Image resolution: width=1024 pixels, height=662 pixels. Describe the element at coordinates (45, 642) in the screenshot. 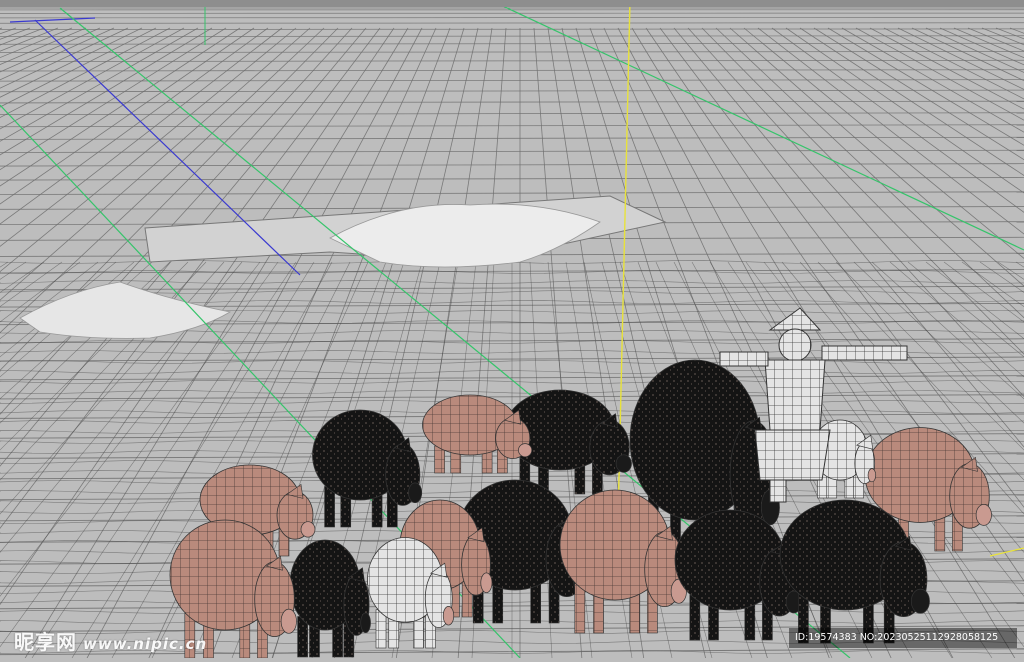

I see `watermark-brand: 昵享网` at that location.